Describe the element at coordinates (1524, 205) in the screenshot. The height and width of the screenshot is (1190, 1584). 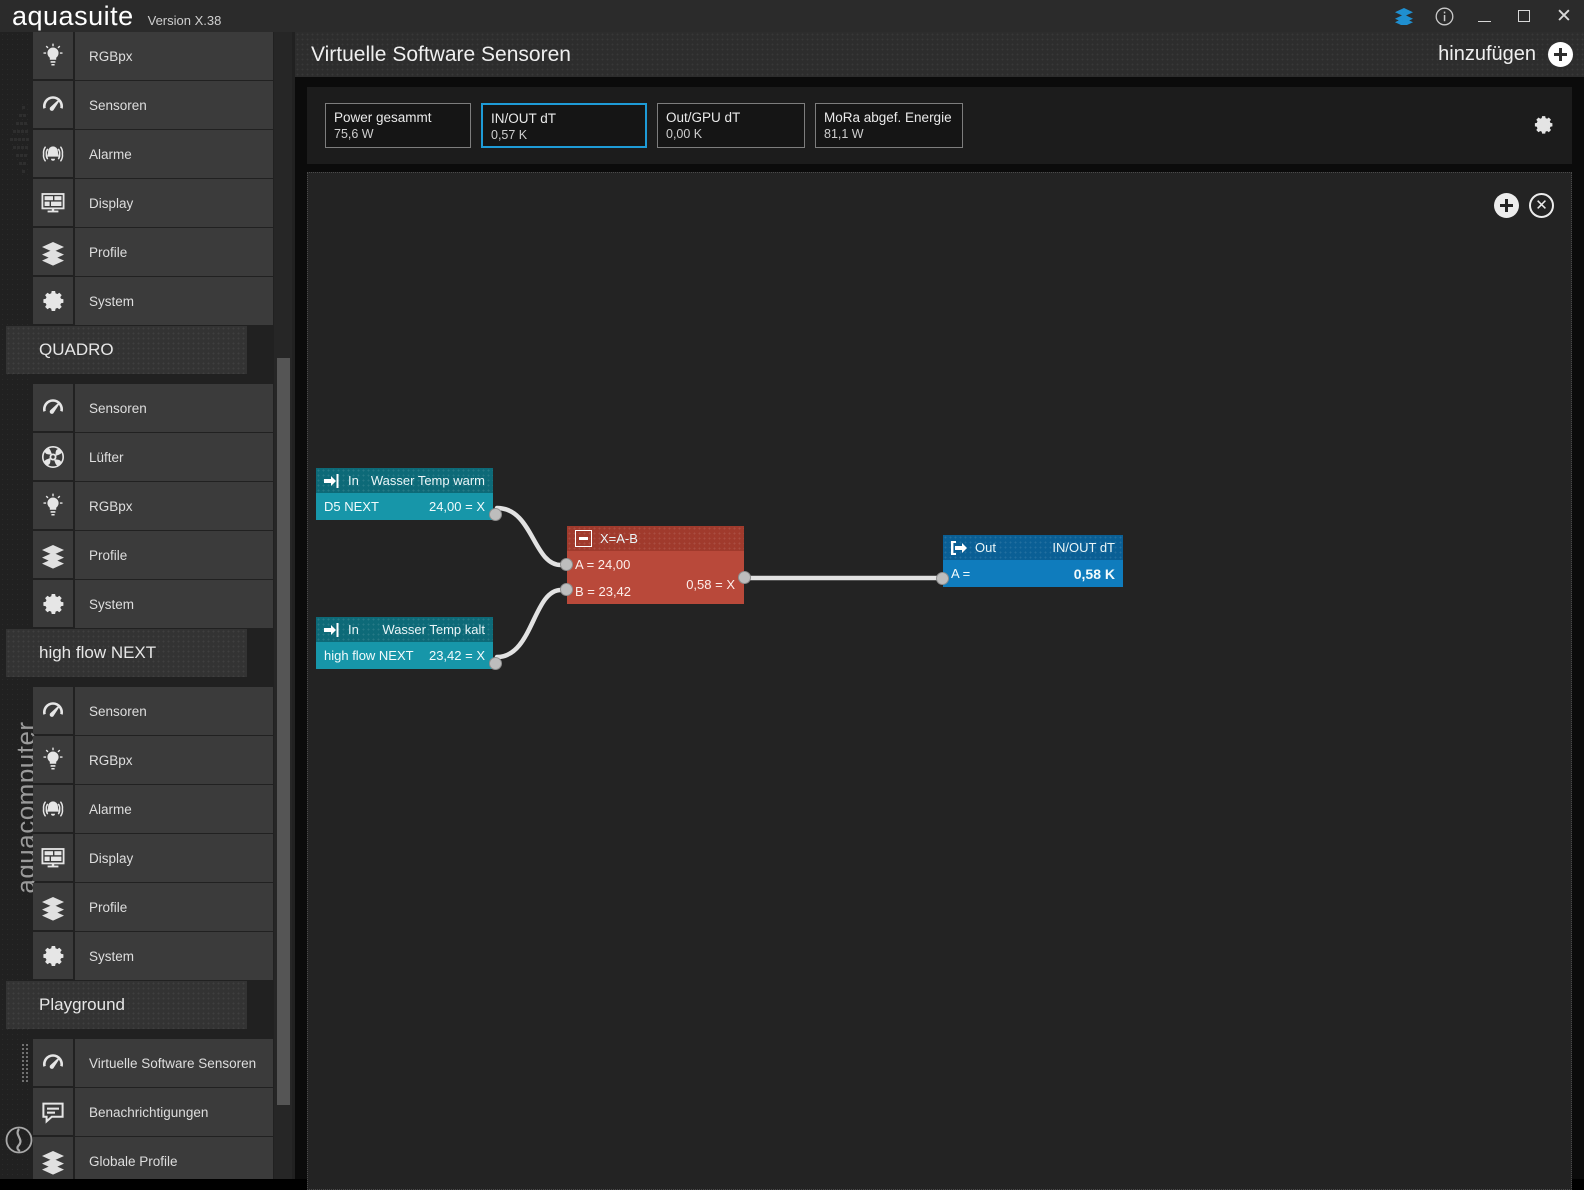
I see `canvas-toolbar: ✕` at that location.